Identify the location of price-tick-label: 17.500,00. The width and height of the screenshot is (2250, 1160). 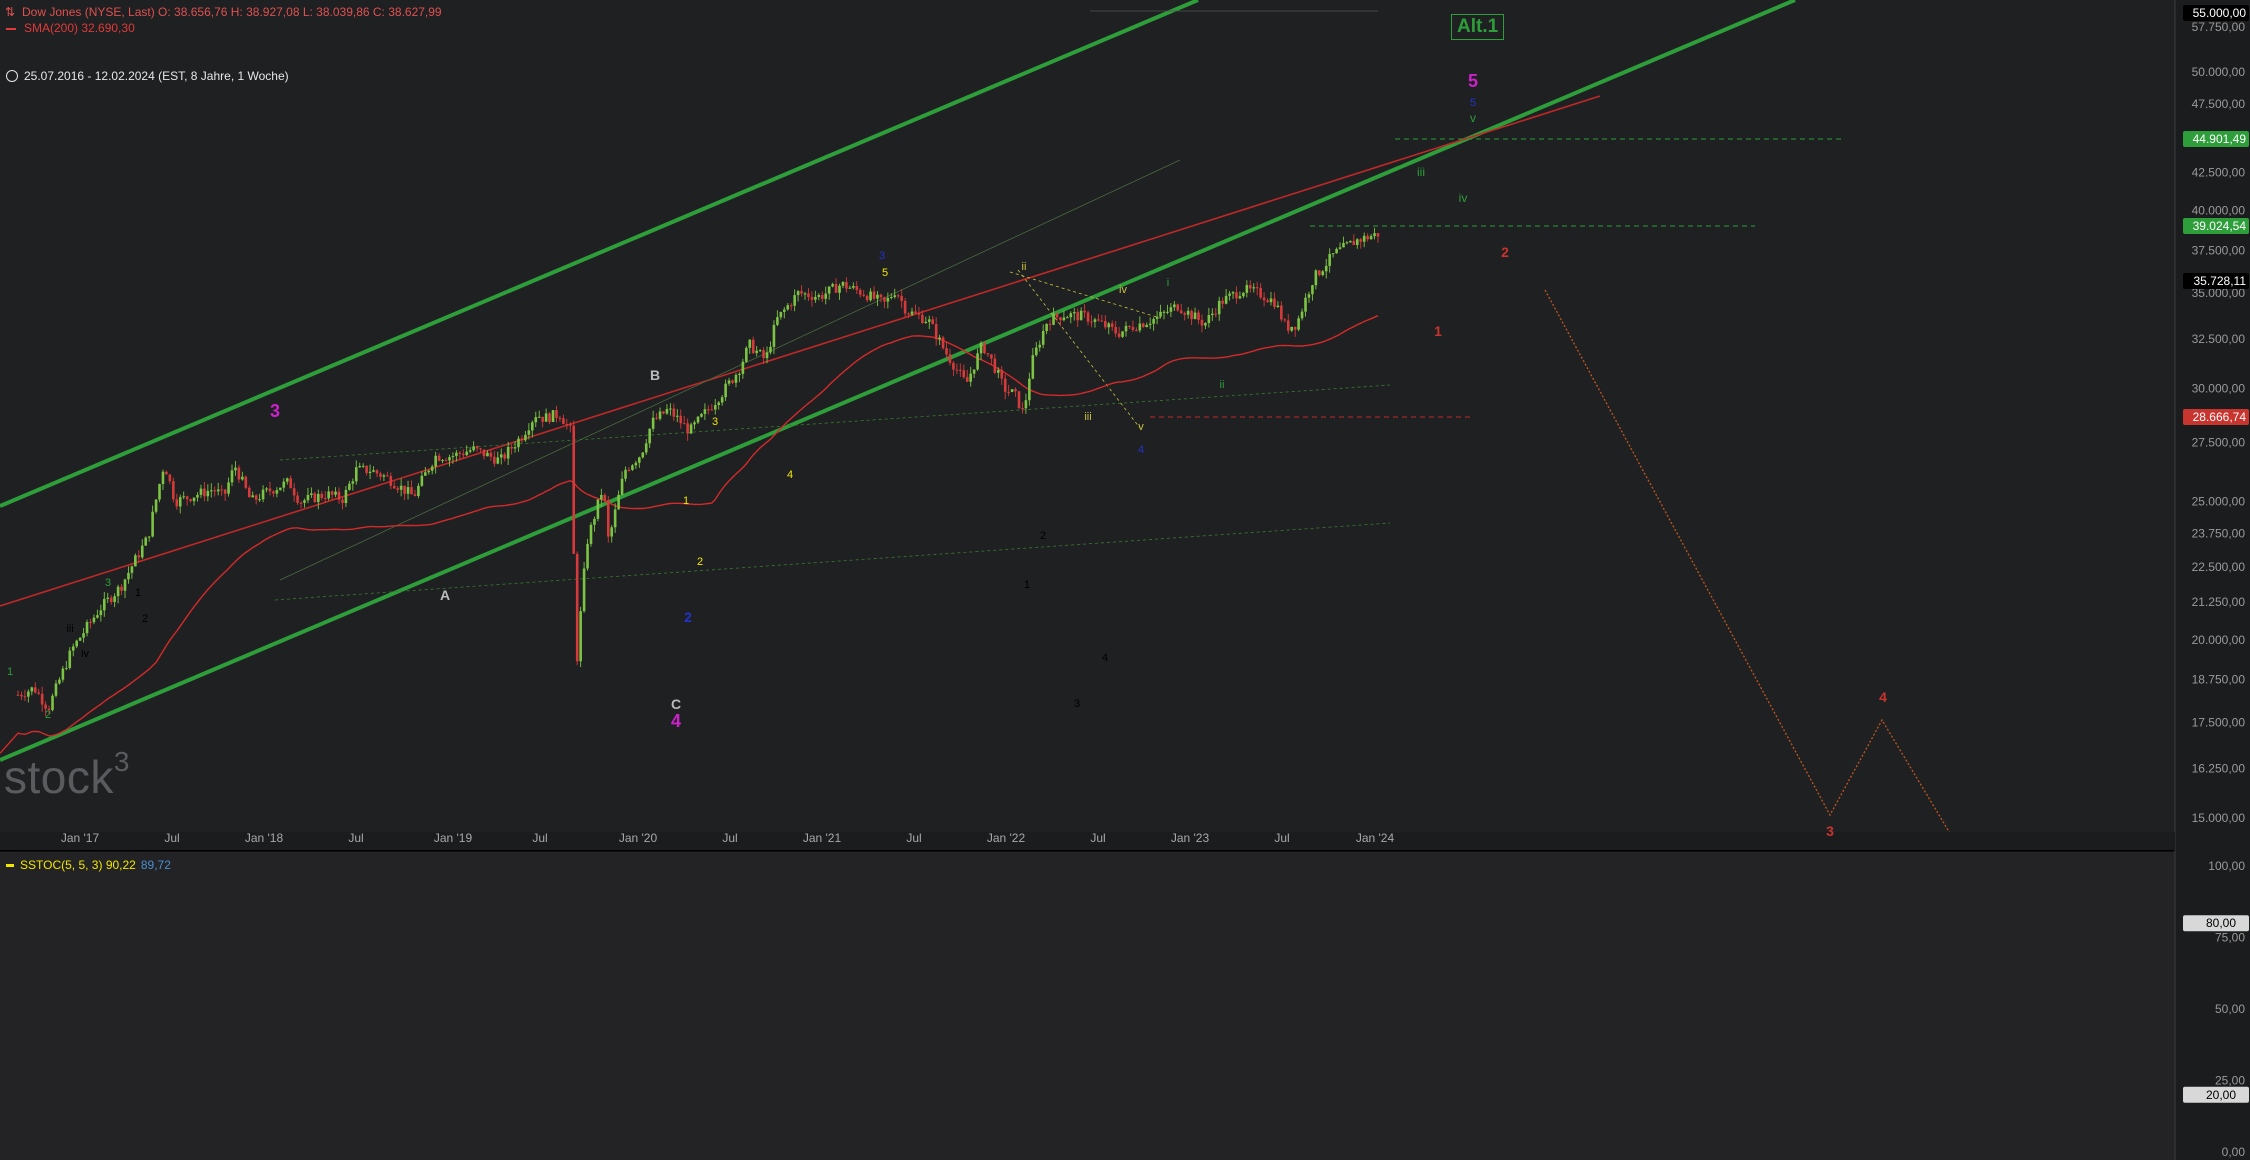
(2219, 722).